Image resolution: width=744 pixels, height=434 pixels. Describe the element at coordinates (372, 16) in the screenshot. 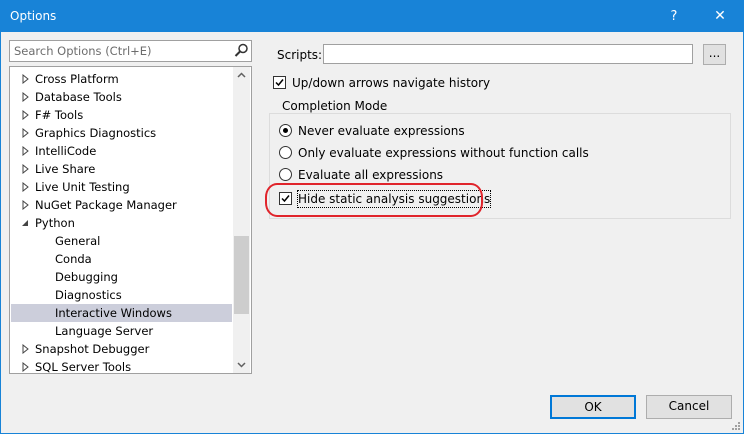

I see `title-bar: Options ? ✕` at that location.